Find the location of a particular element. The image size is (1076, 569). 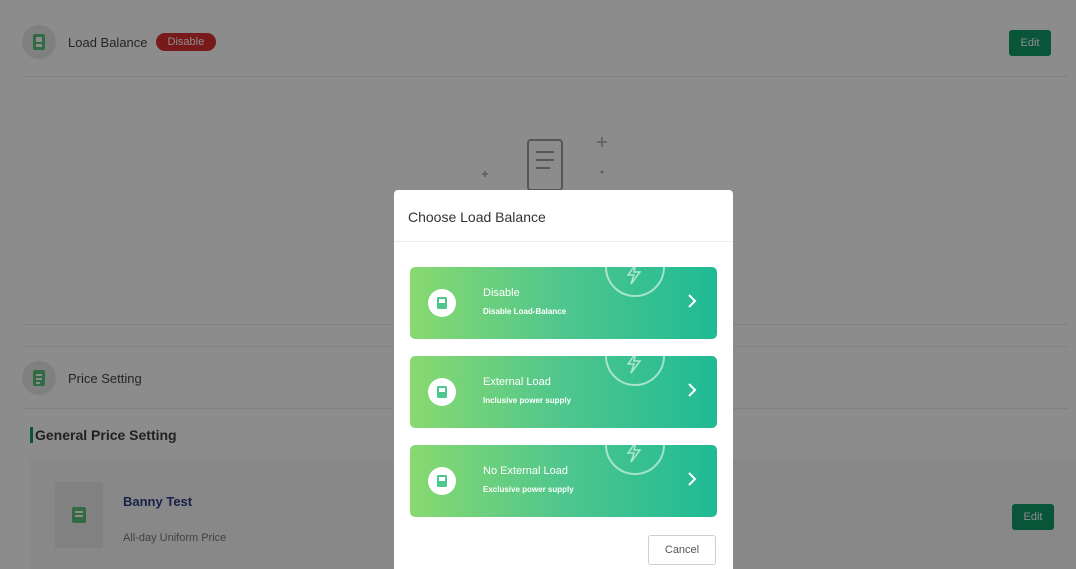

option-disable: Disable Disable Load-Balance is located at coordinates (563, 303).